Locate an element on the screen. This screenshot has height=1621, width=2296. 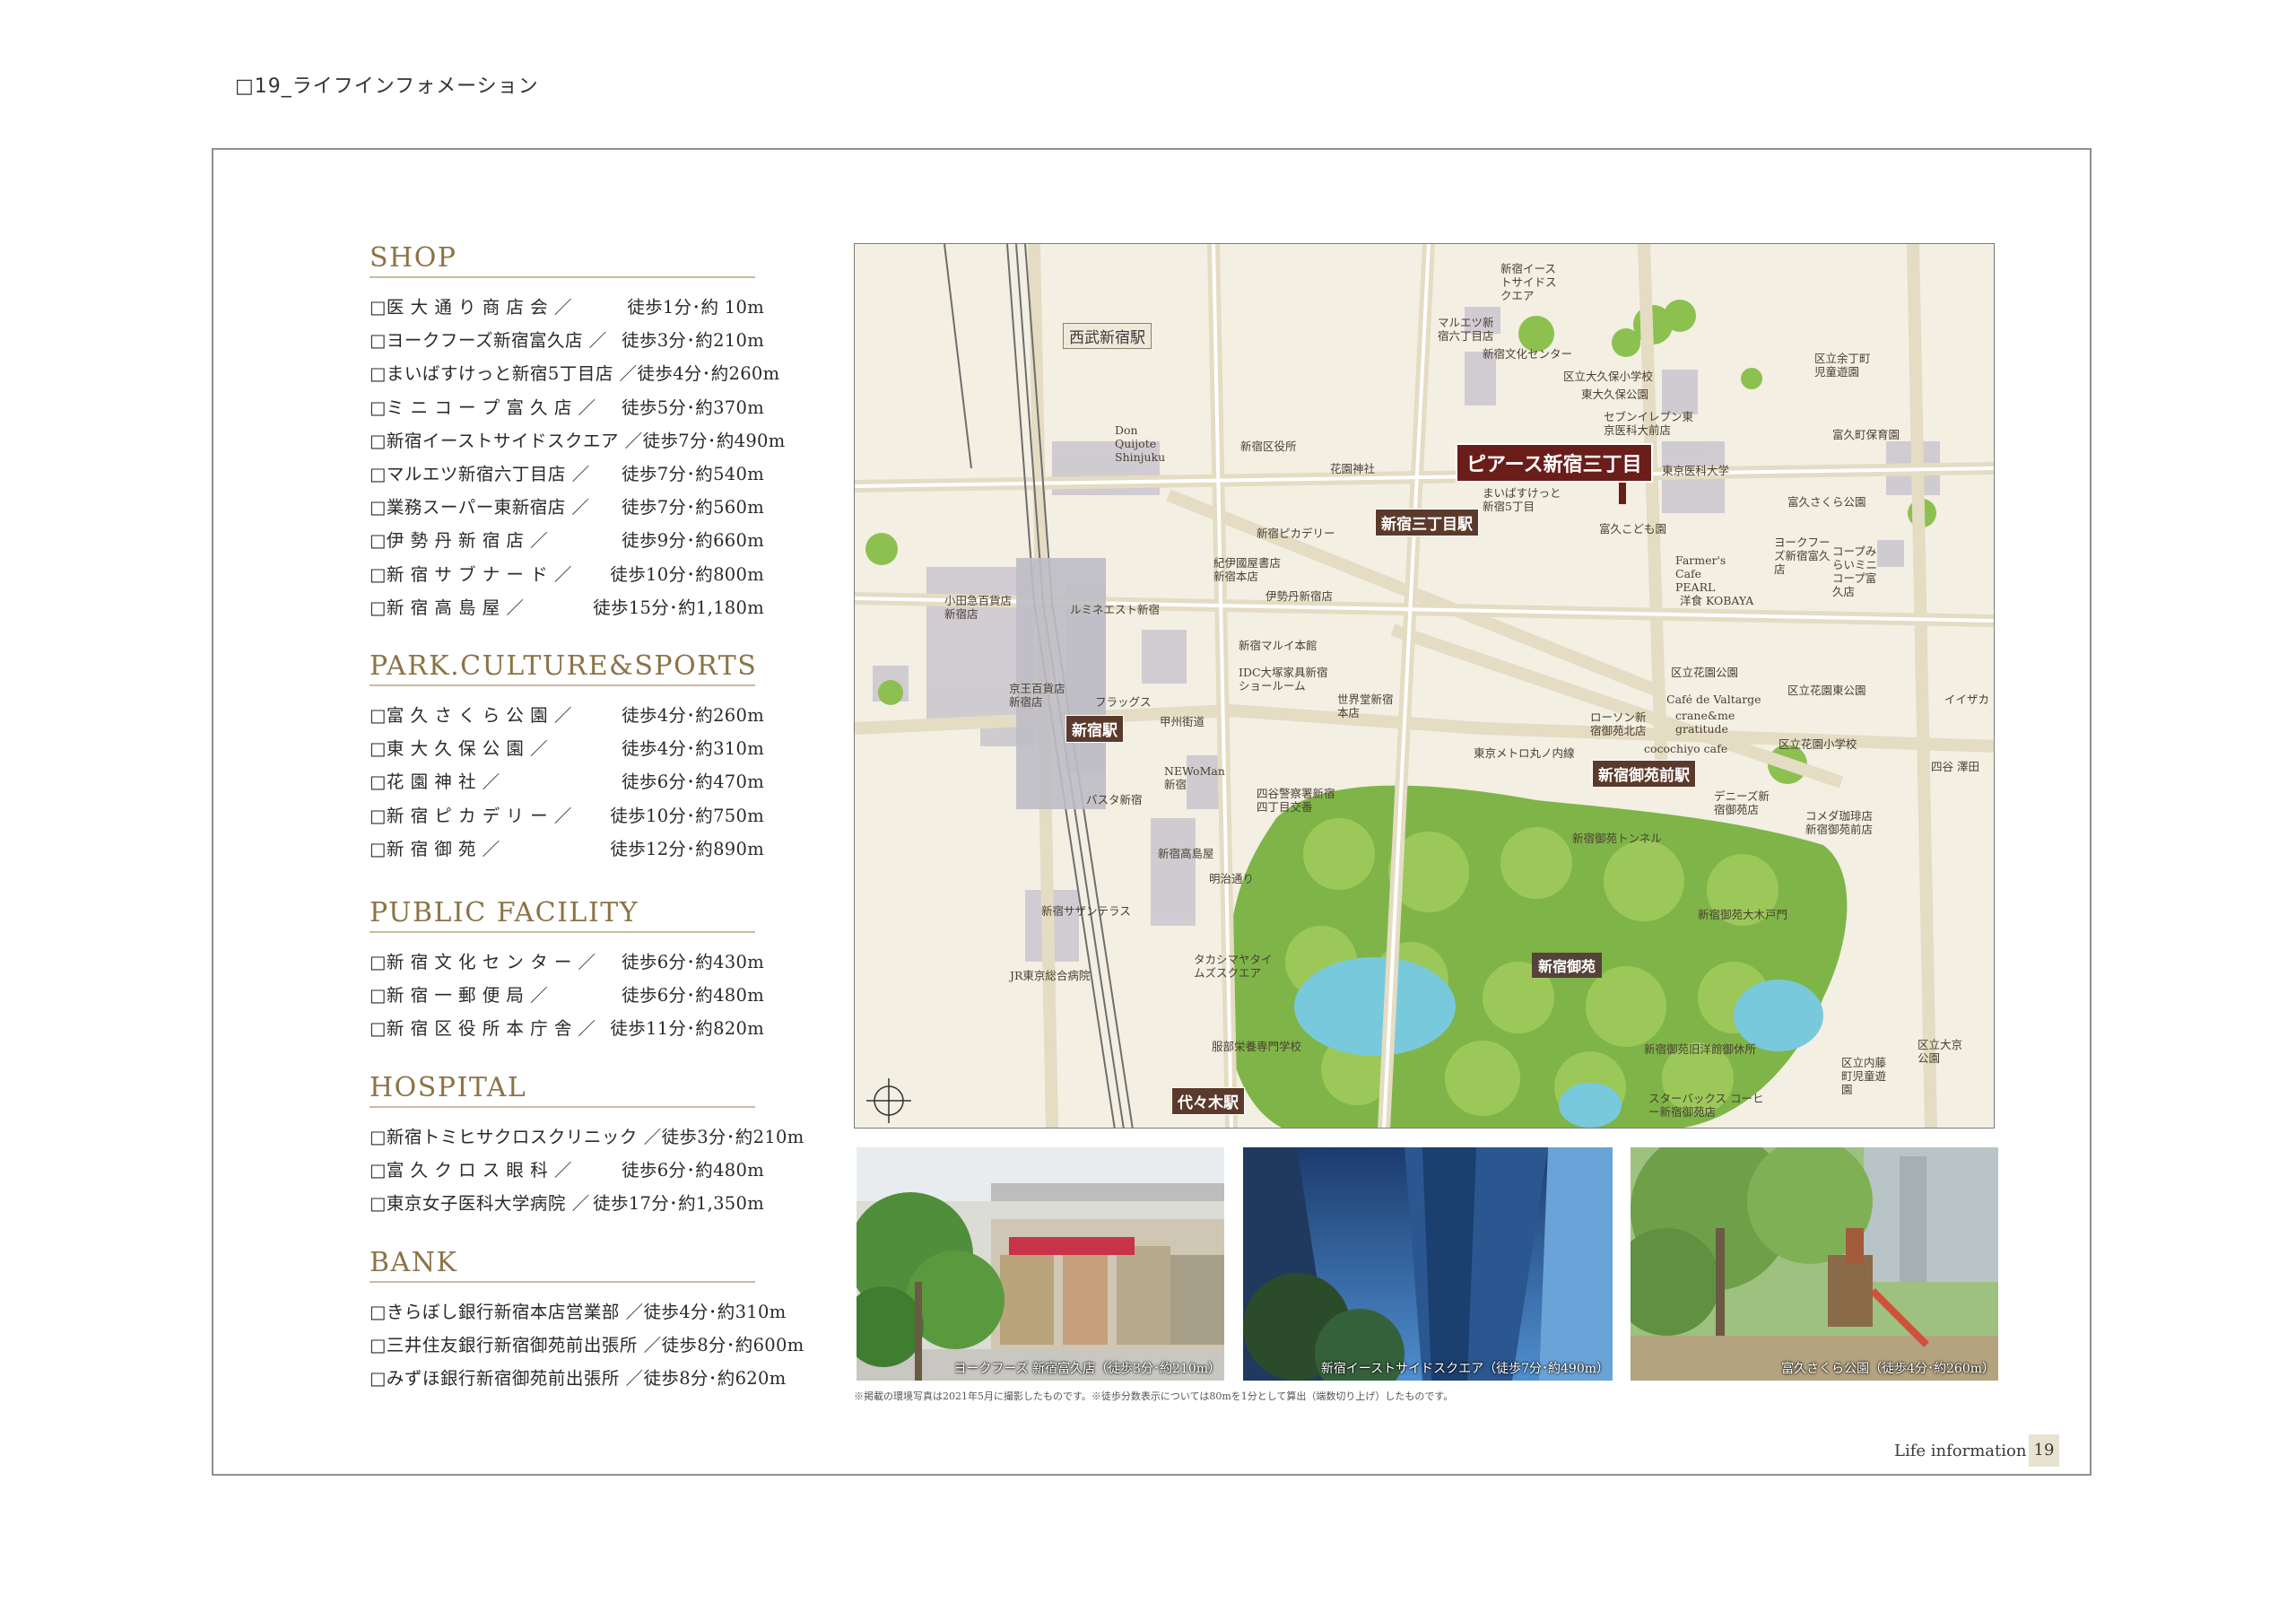
map-label: 富久さくら公園 is located at coordinates (1826, 502).